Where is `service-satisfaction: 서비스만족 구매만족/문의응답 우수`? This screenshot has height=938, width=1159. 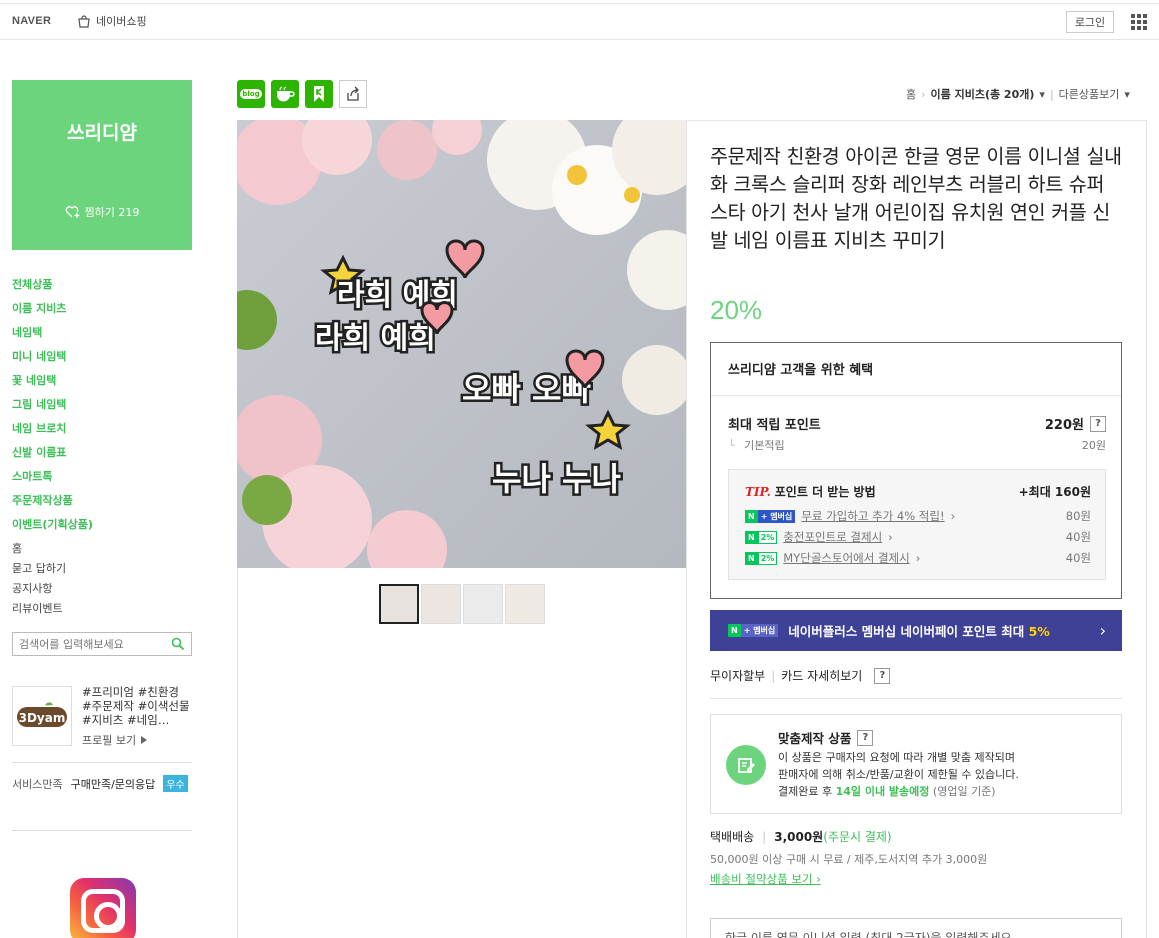 service-satisfaction: 서비스만족 구매만족/문의응답 우수 is located at coordinates (100, 783).